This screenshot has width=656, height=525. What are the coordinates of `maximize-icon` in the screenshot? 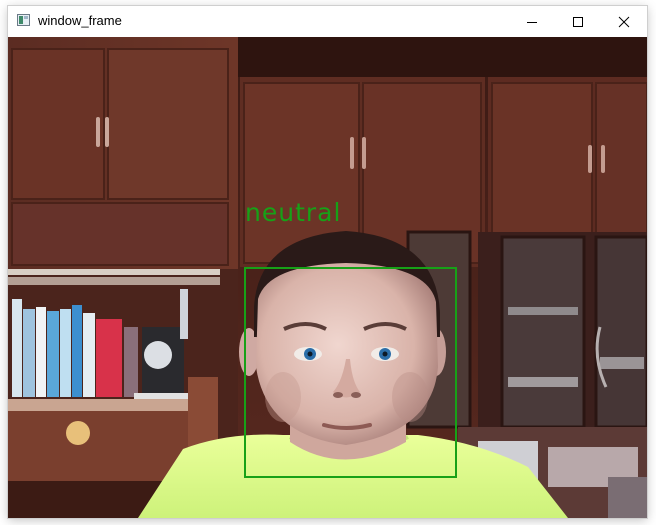 It's located at (578, 21).